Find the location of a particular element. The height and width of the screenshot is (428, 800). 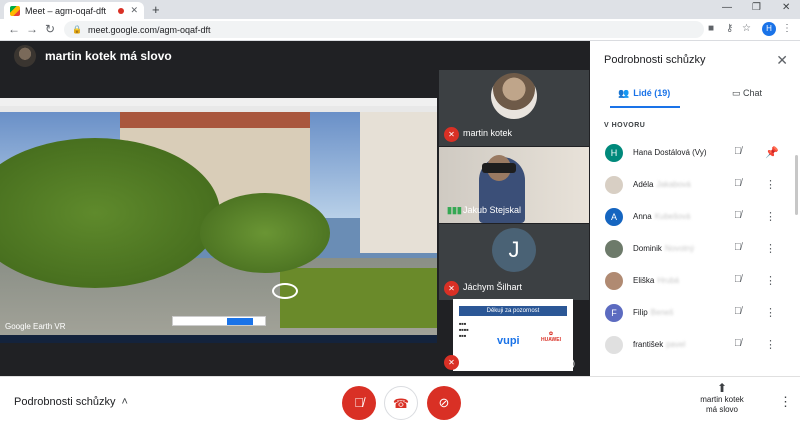

panel-tabs: 👥 Lidé (19) ▭ Chat is located at coordinates (695, 96).